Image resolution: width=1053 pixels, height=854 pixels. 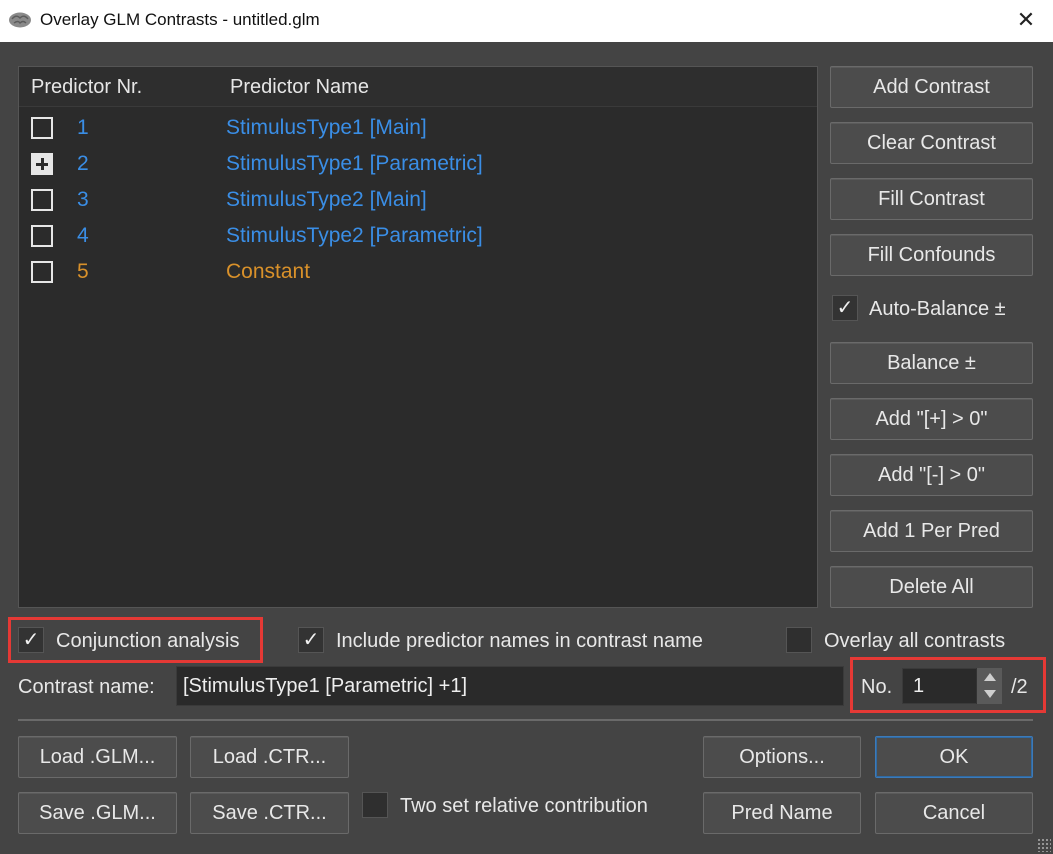 I want to click on overlay-all-label: Overlay all contrasts, so click(x=915, y=641).